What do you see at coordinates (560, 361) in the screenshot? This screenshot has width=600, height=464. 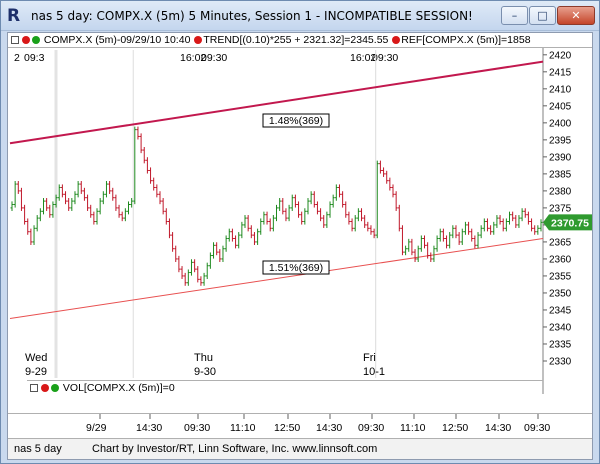 I see `price-tick-label: 2330` at bounding box center [560, 361].